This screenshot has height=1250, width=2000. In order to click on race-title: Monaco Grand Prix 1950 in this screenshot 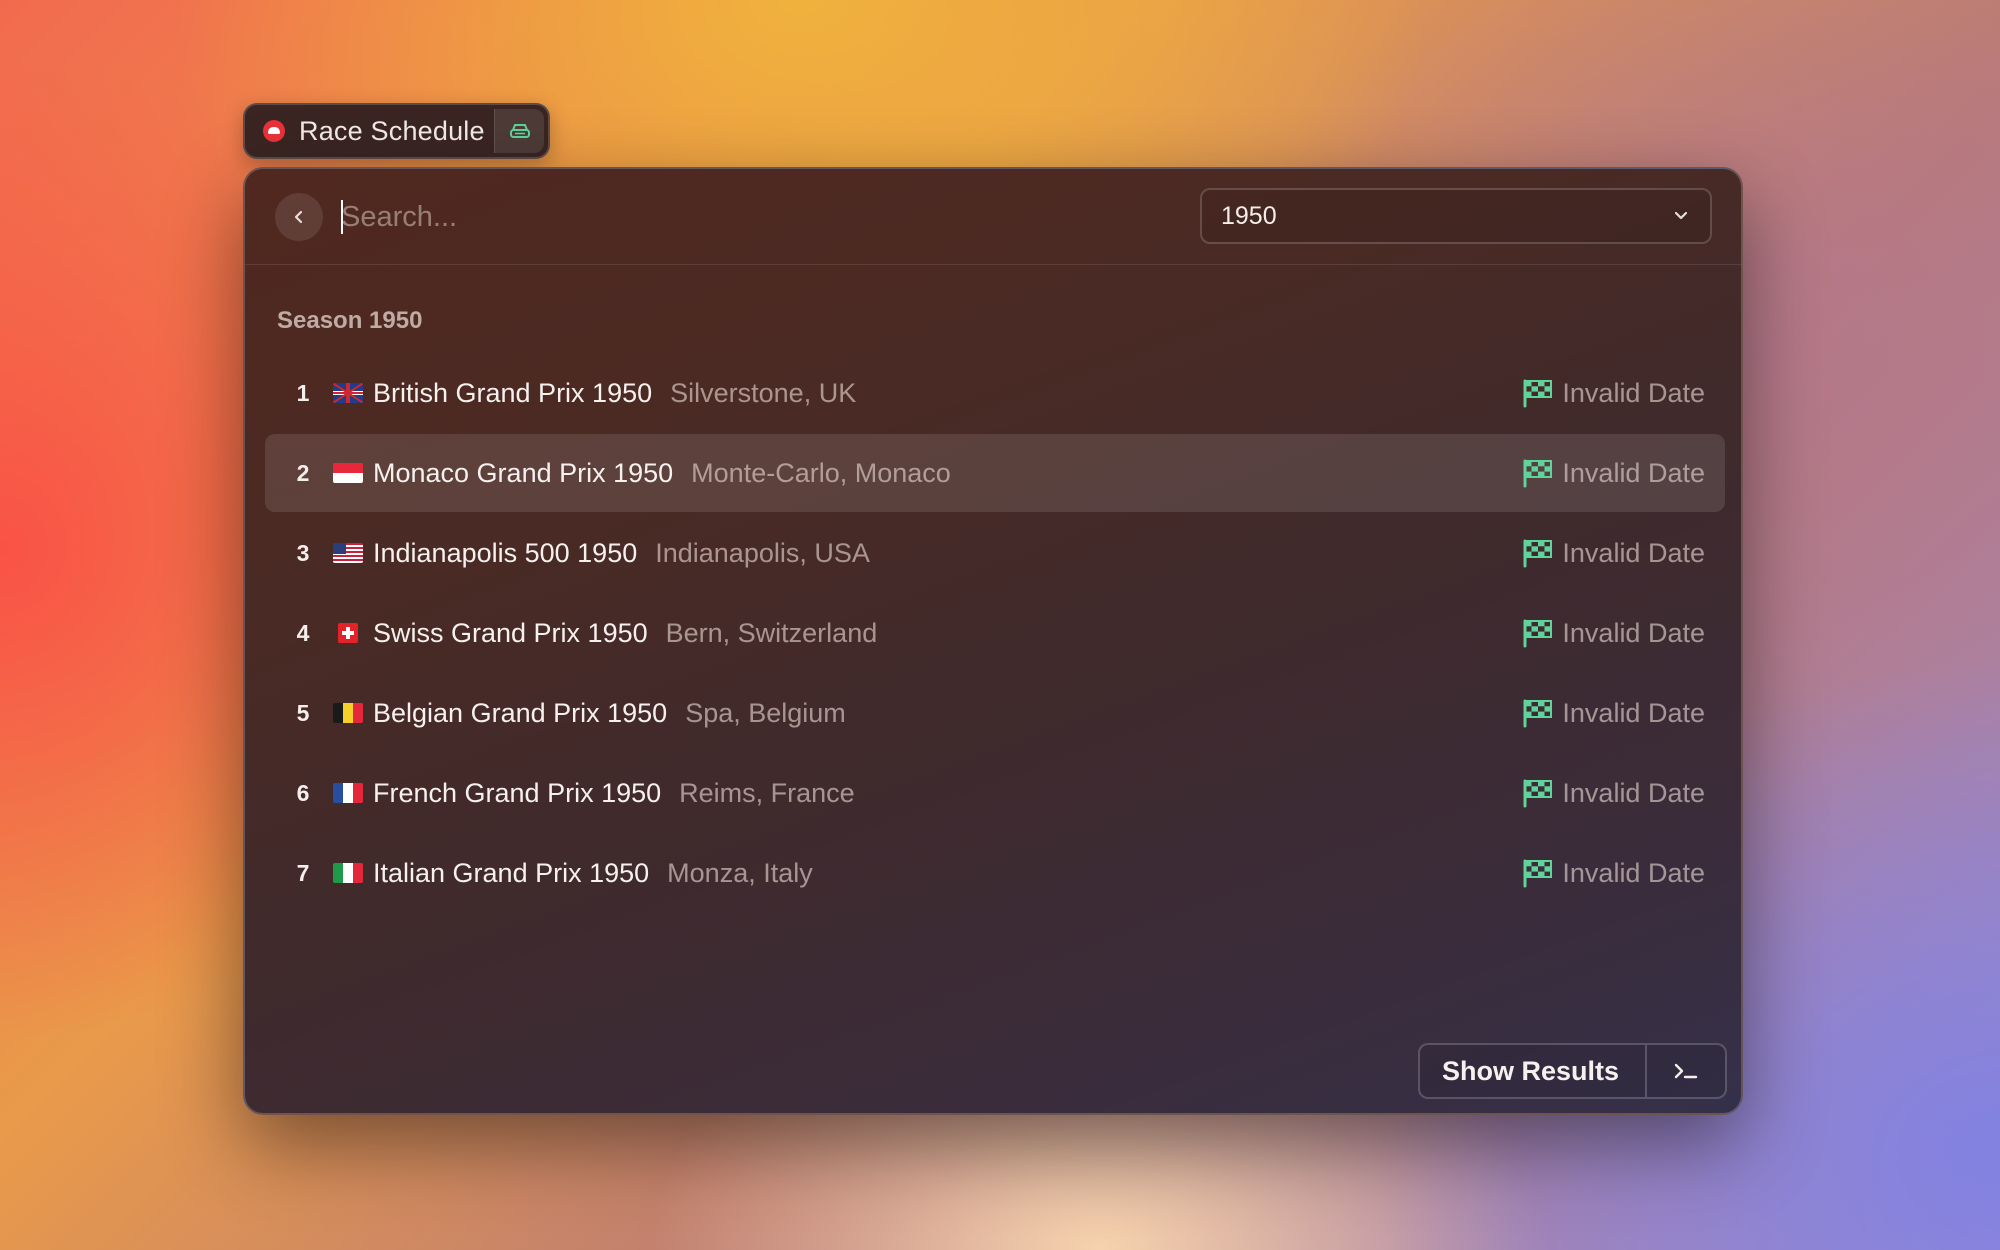, I will do `click(523, 472)`.